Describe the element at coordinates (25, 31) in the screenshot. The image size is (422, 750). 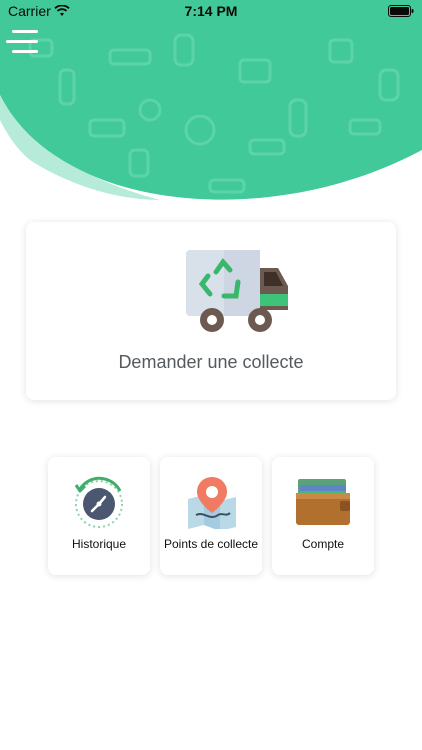
I see `hamburger-menu-icon` at that location.